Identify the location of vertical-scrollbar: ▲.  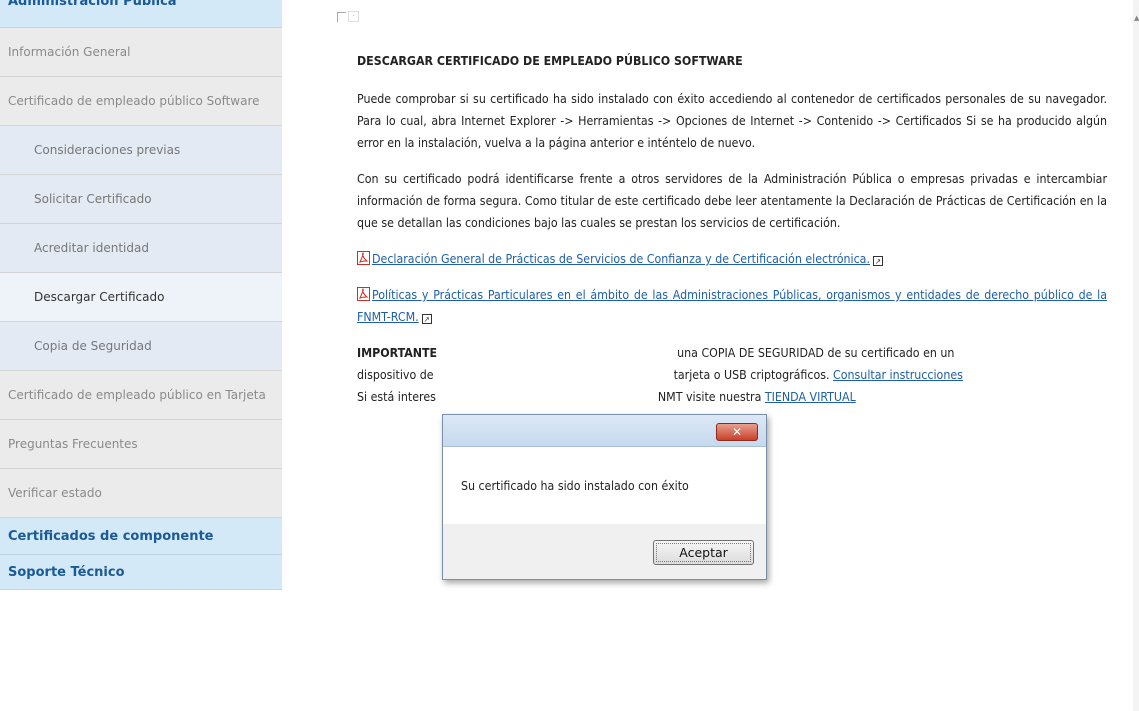
(1136, 355).